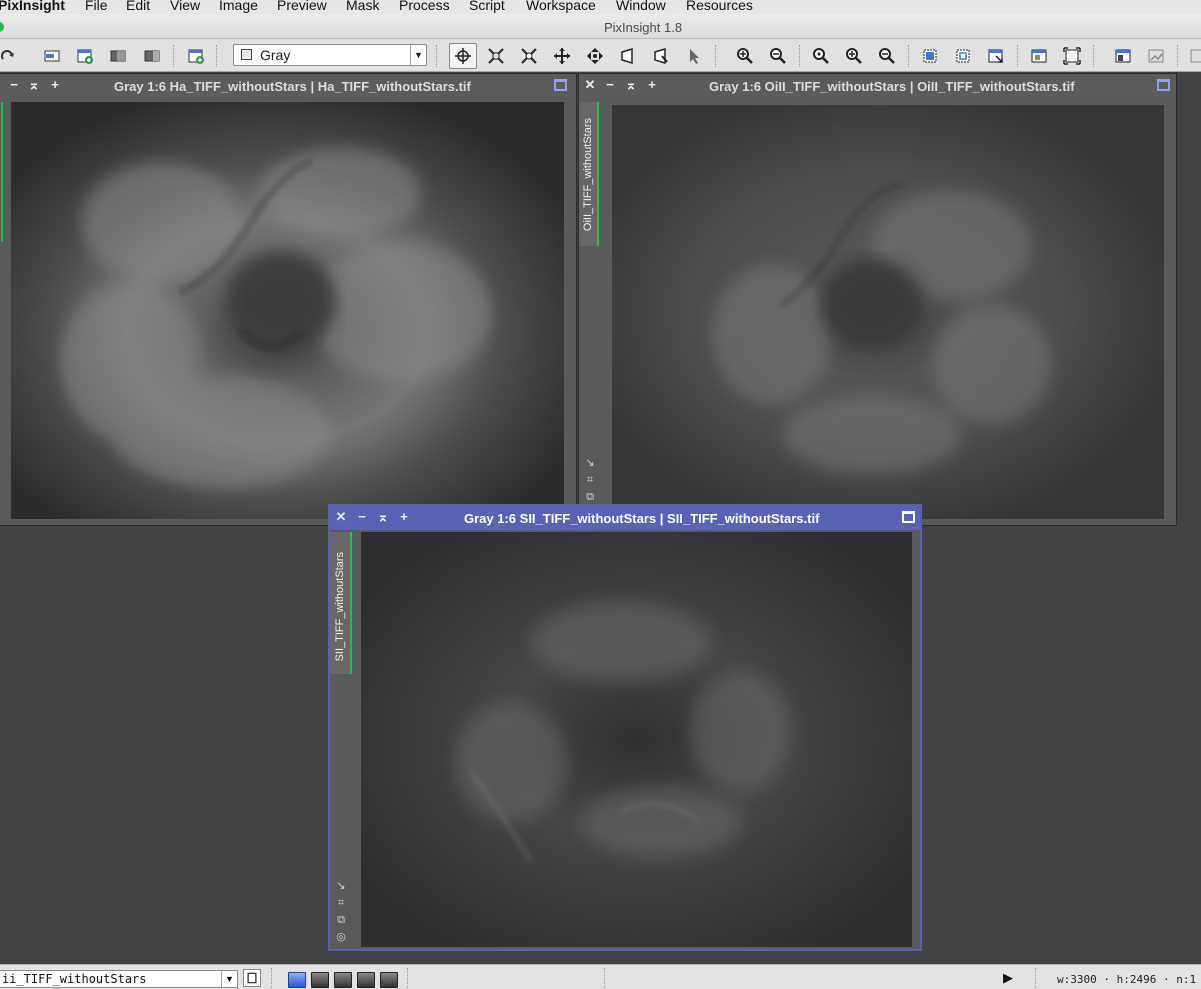  Describe the element at coordinates (362, 6) in the screenshot. I see `menu-mask: Mask` at that location.